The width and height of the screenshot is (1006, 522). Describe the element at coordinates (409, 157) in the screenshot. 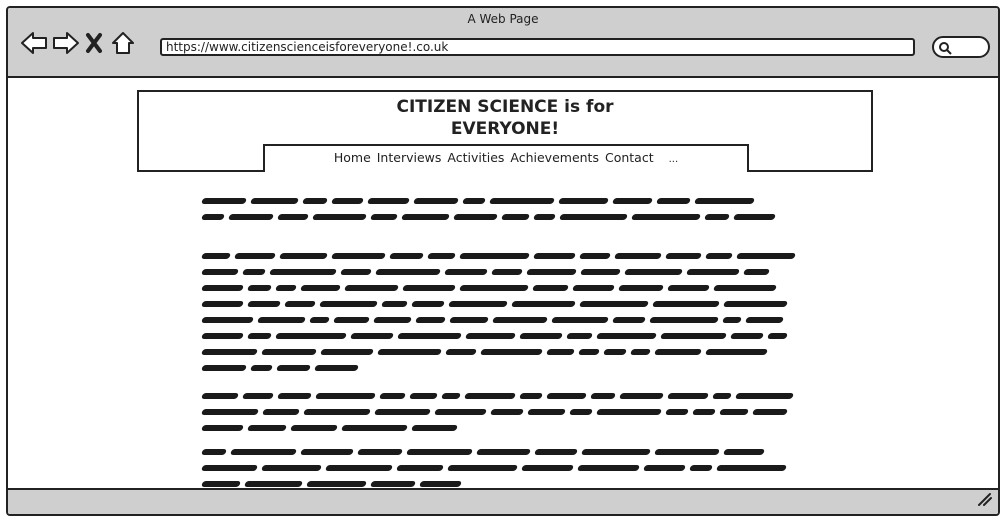

I see `nav-item-interviews: Interviews` at that location.